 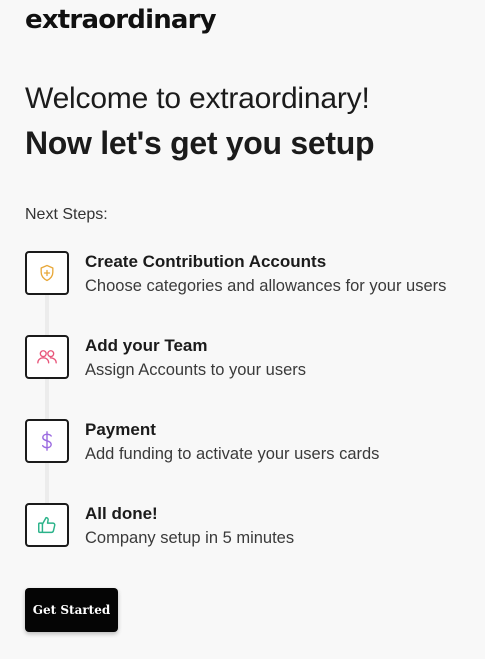 What do you see at coordinates (47, 273) in the screenshot?
I see `shield-plus-icon` at bounding box center [47, 273].